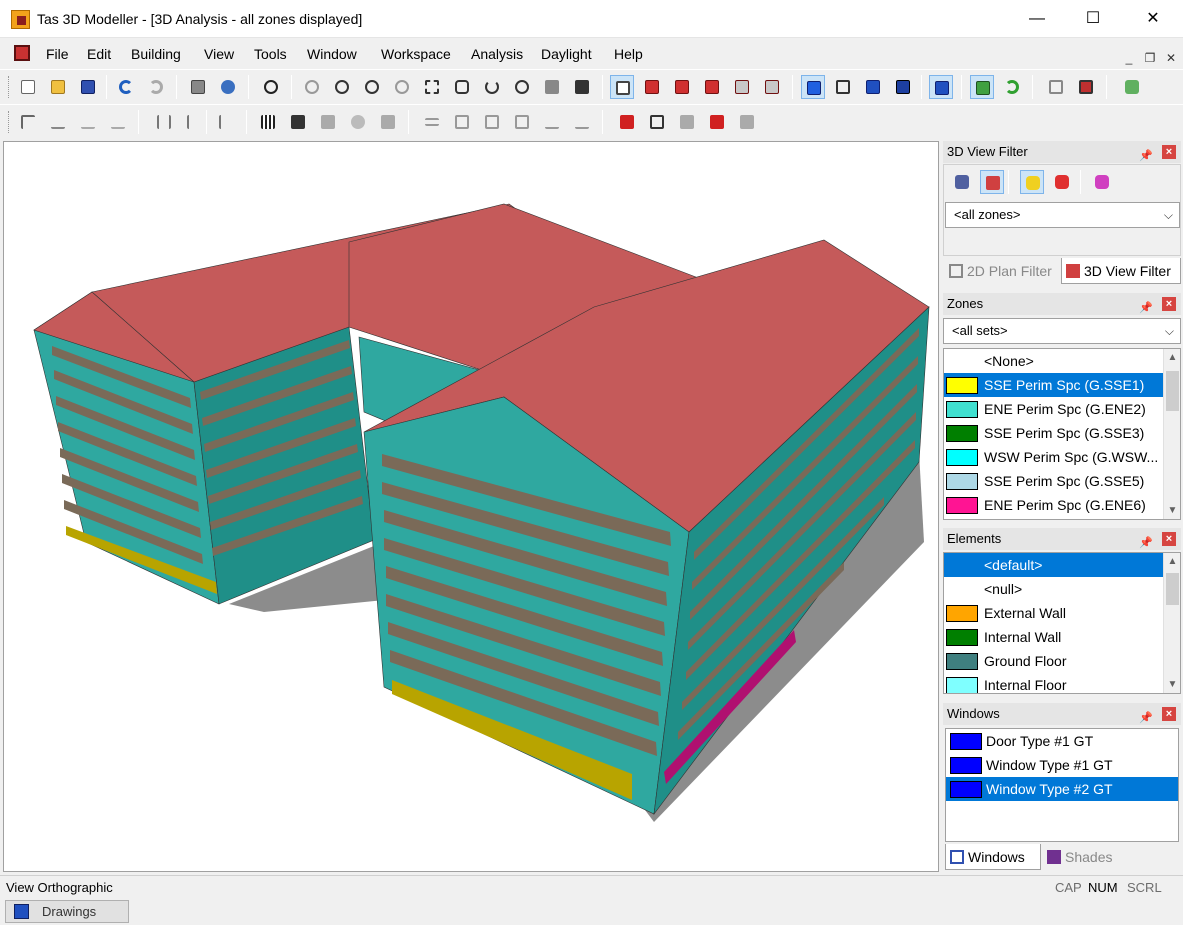  Describe the element at coordinates (1121, 271) in the screenshot. I see `tab-3d-view-filter: 3D View Filter` at that location.